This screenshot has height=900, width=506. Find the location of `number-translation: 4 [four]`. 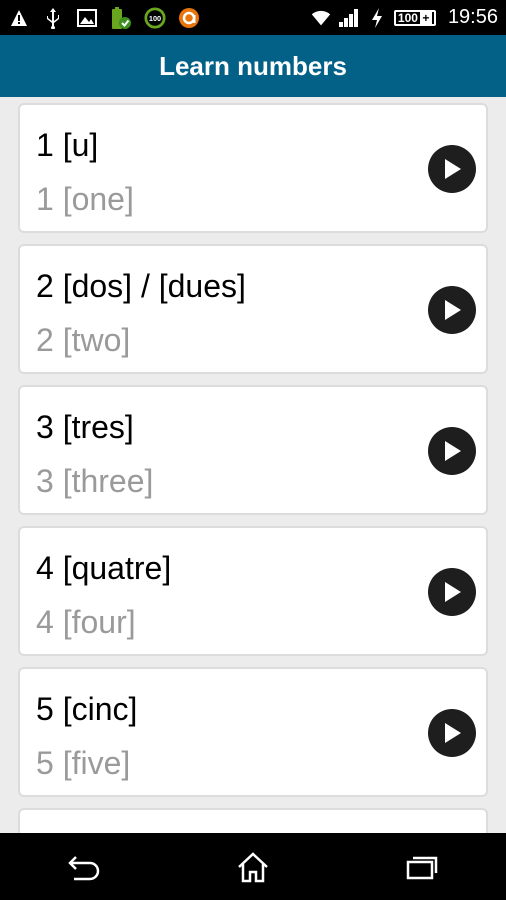

number-translation: 4 [four] is located at coordinates (86, 622).